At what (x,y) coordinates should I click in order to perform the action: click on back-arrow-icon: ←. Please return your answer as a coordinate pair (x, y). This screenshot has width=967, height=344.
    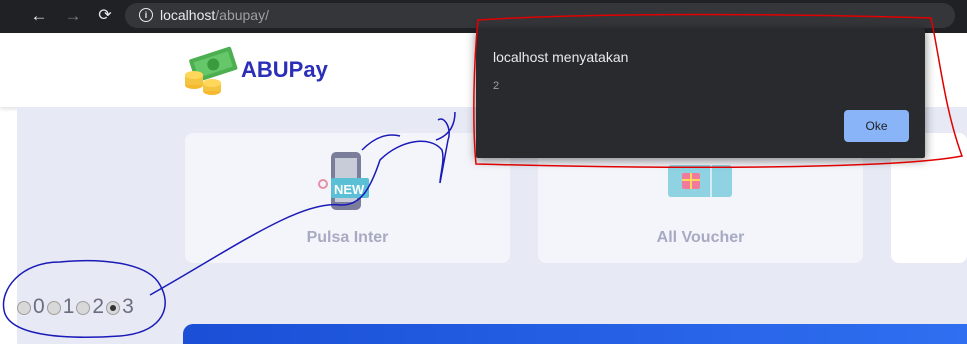
    Looking at the image, I should click on (39, 16).